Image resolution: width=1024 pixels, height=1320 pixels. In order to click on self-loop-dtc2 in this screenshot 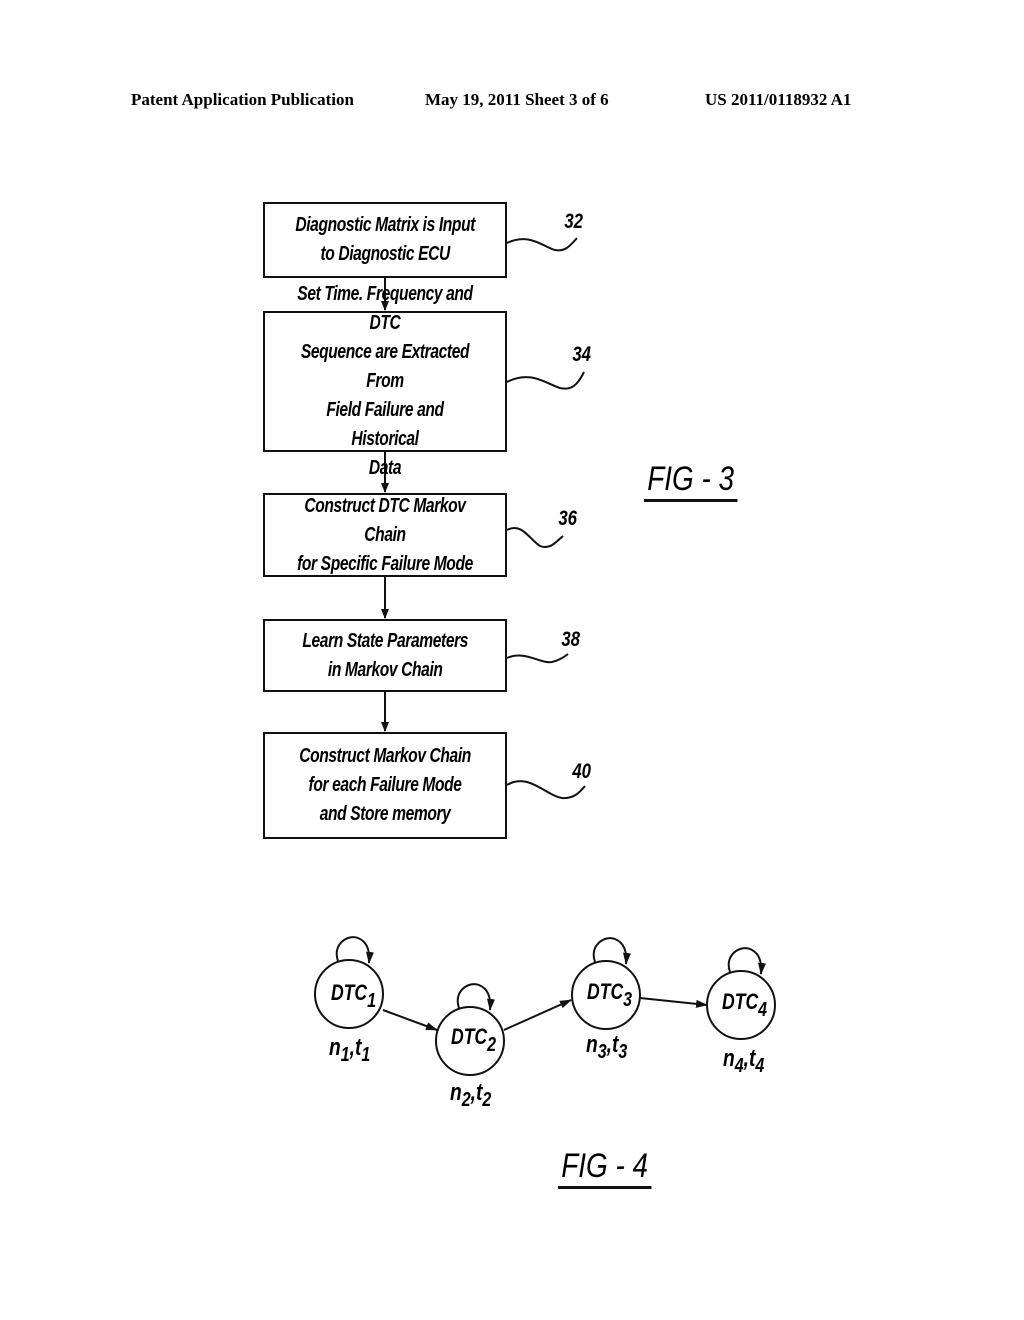, I will do `click(475, 997)`.